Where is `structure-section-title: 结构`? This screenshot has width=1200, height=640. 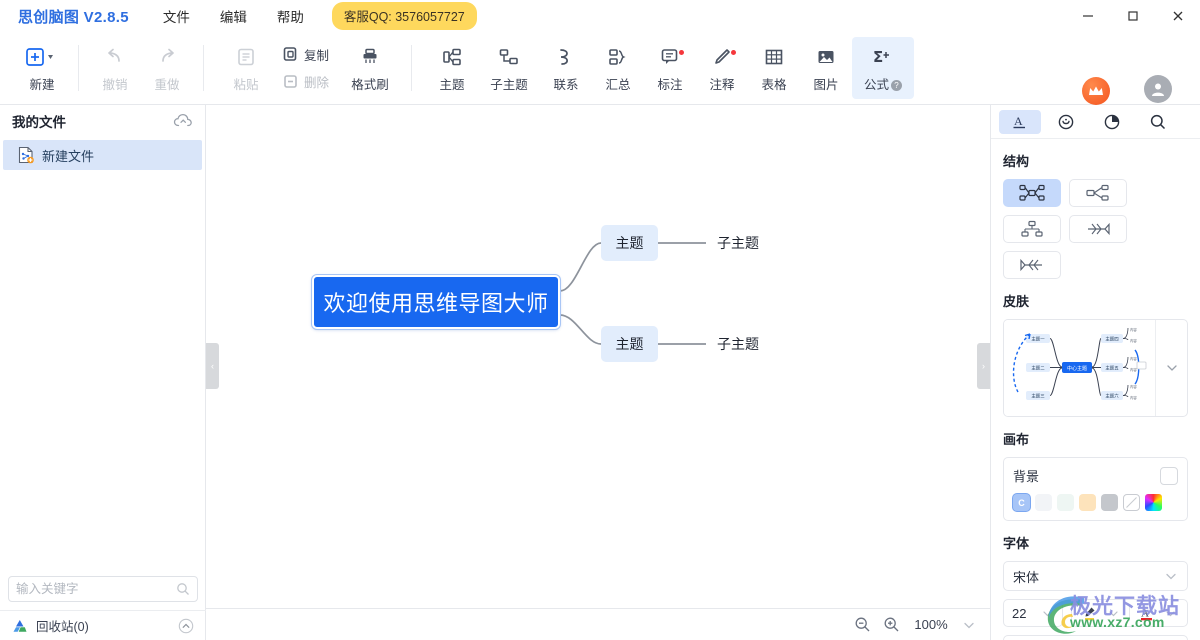 structure-section-title: 结构 is located at coordinates (1016, 161).